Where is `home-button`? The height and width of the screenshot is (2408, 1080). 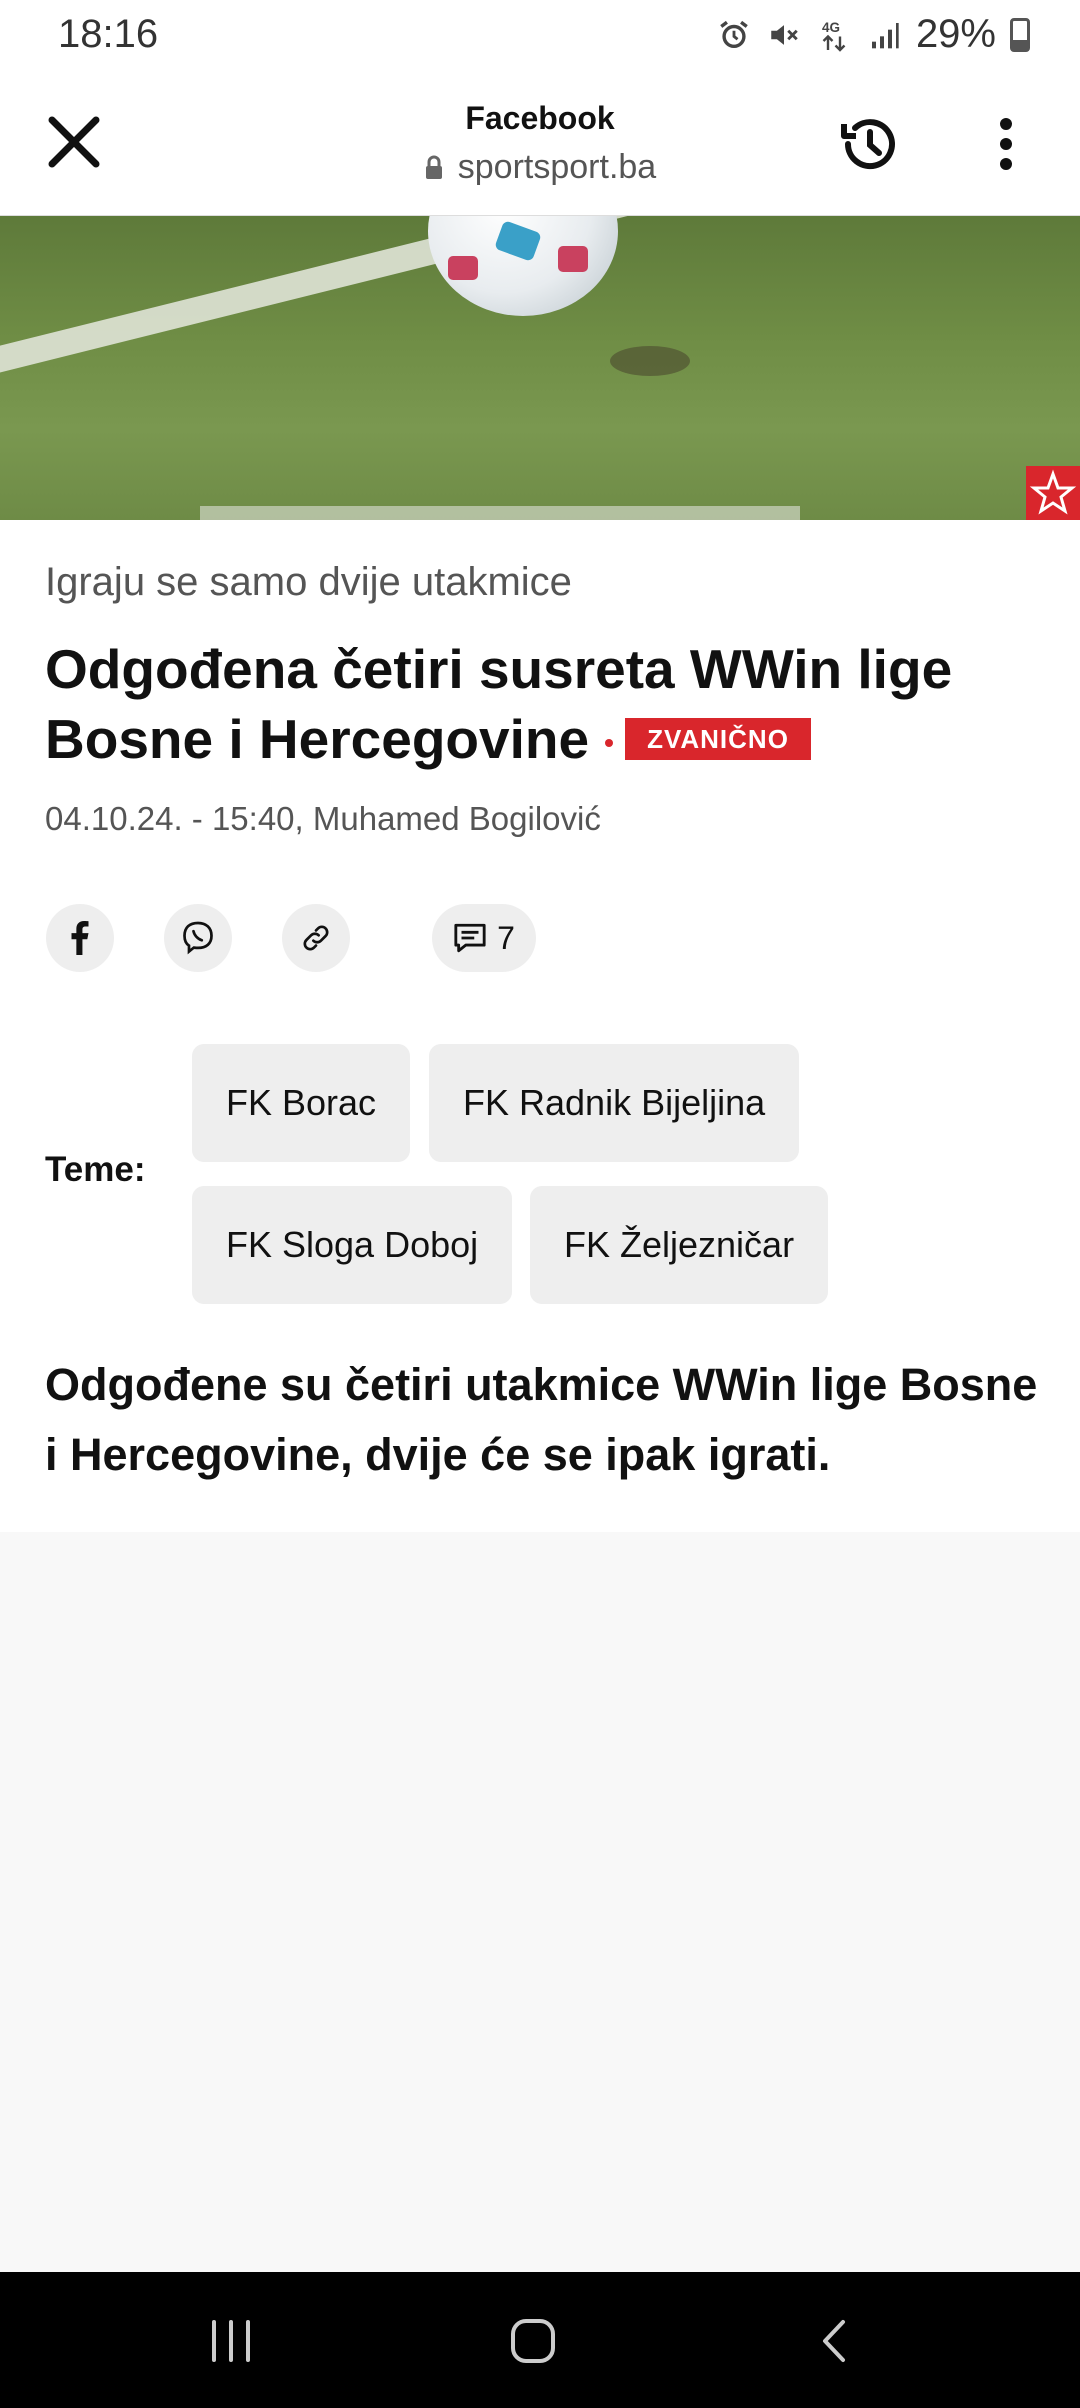
home-button is located at coordinates (533, 2341).